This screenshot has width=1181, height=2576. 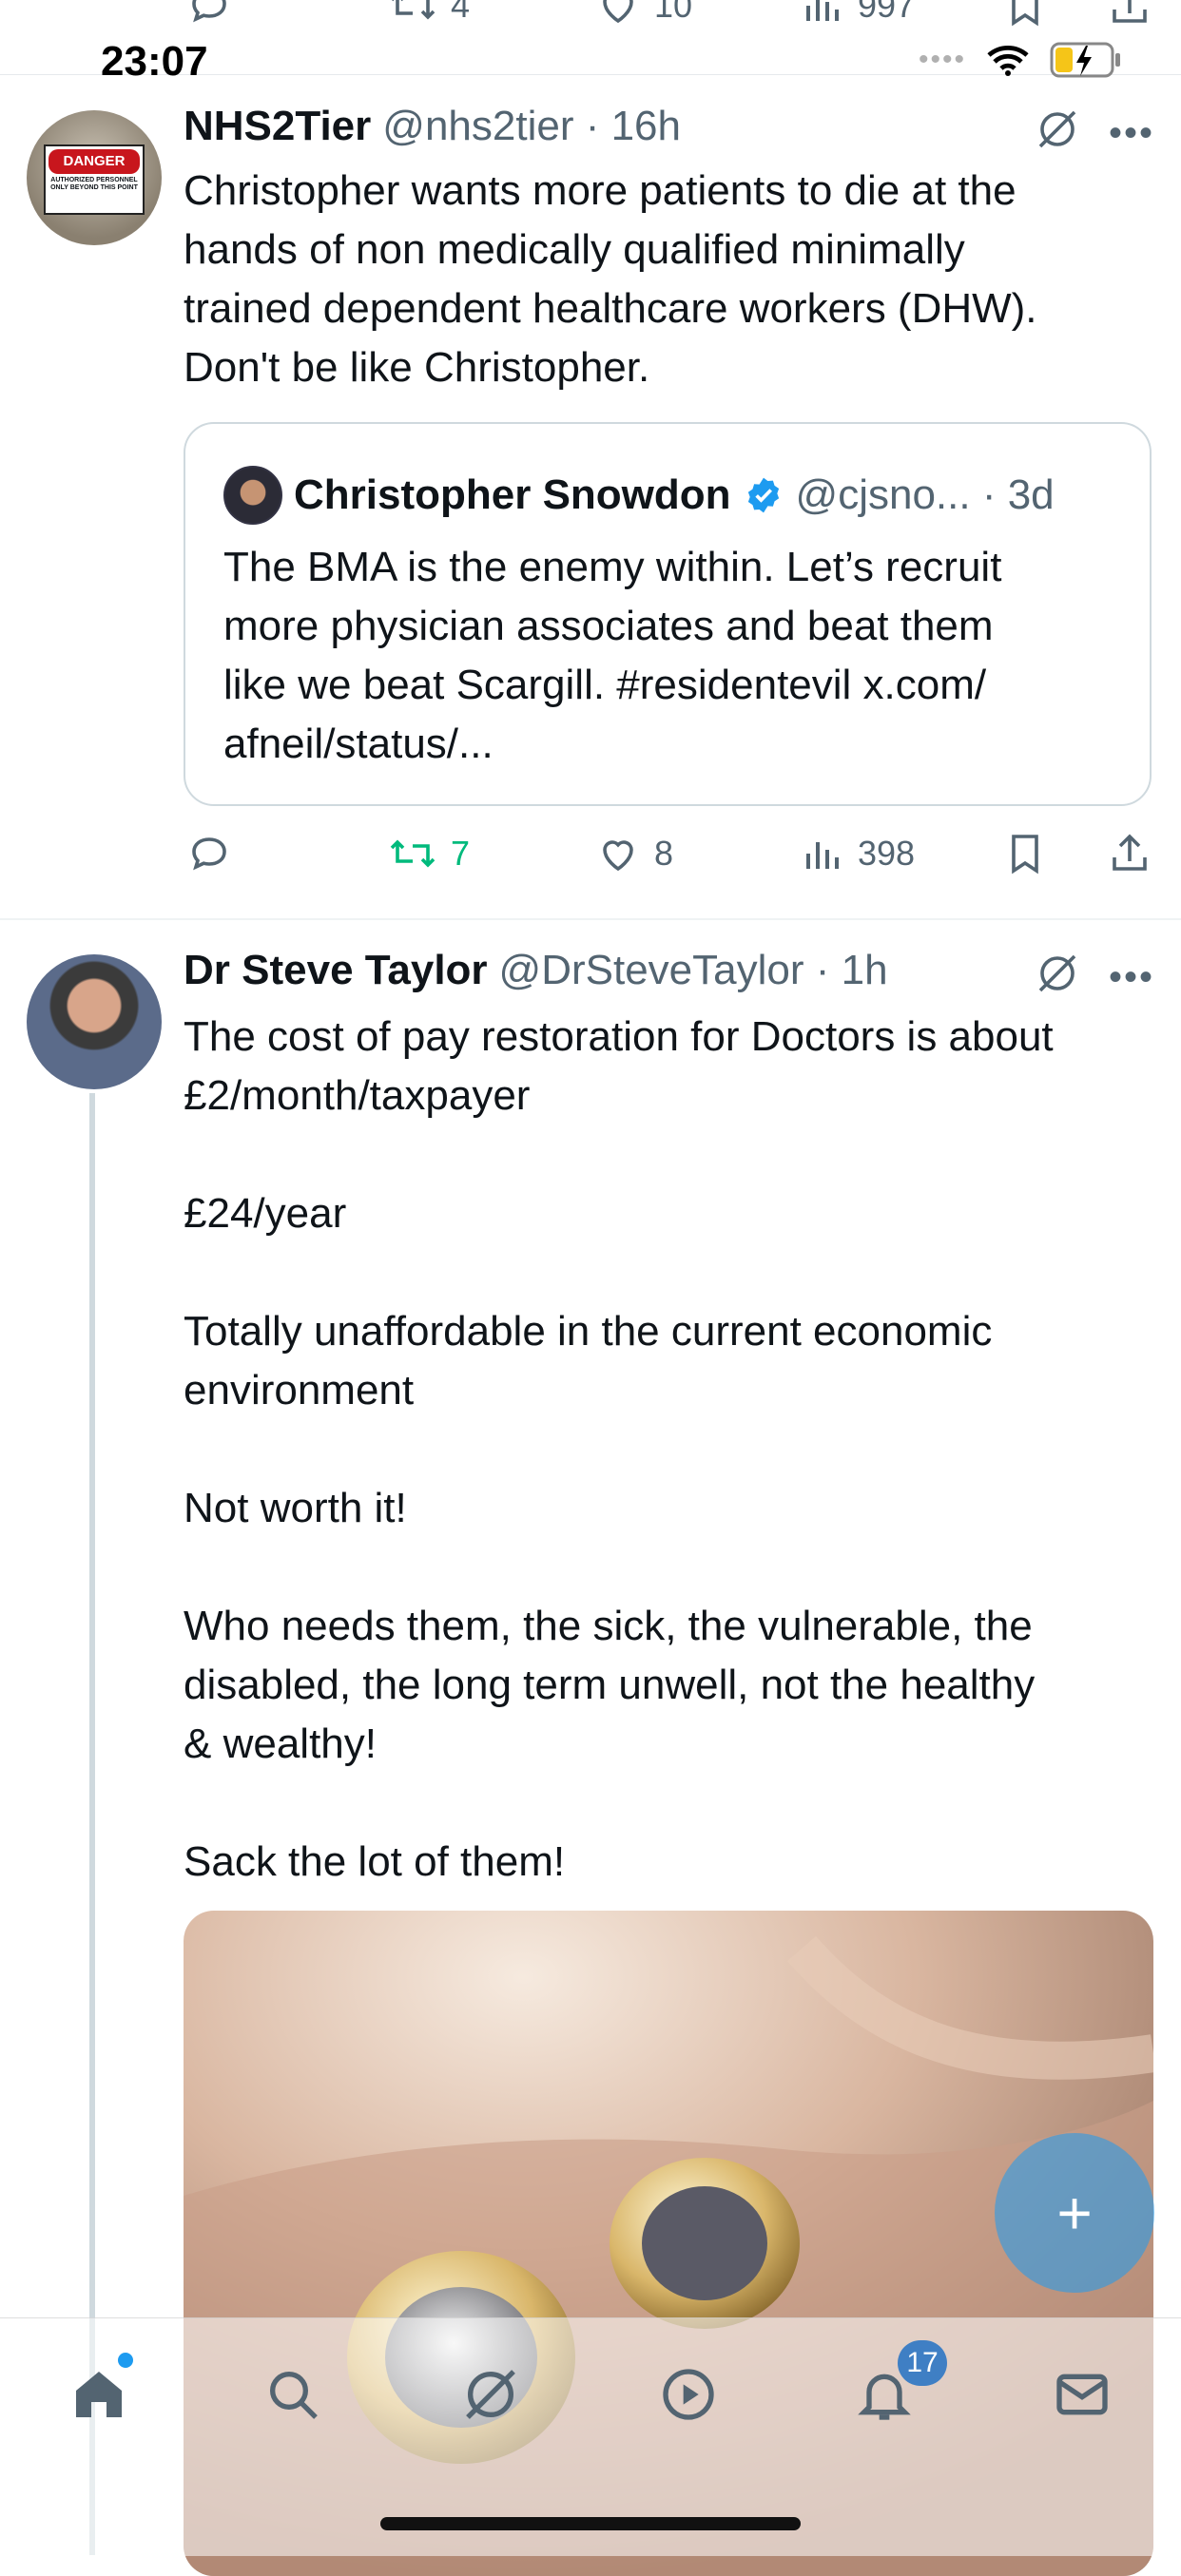 I want to click on grok-tab, so click(x=491, y=2394).